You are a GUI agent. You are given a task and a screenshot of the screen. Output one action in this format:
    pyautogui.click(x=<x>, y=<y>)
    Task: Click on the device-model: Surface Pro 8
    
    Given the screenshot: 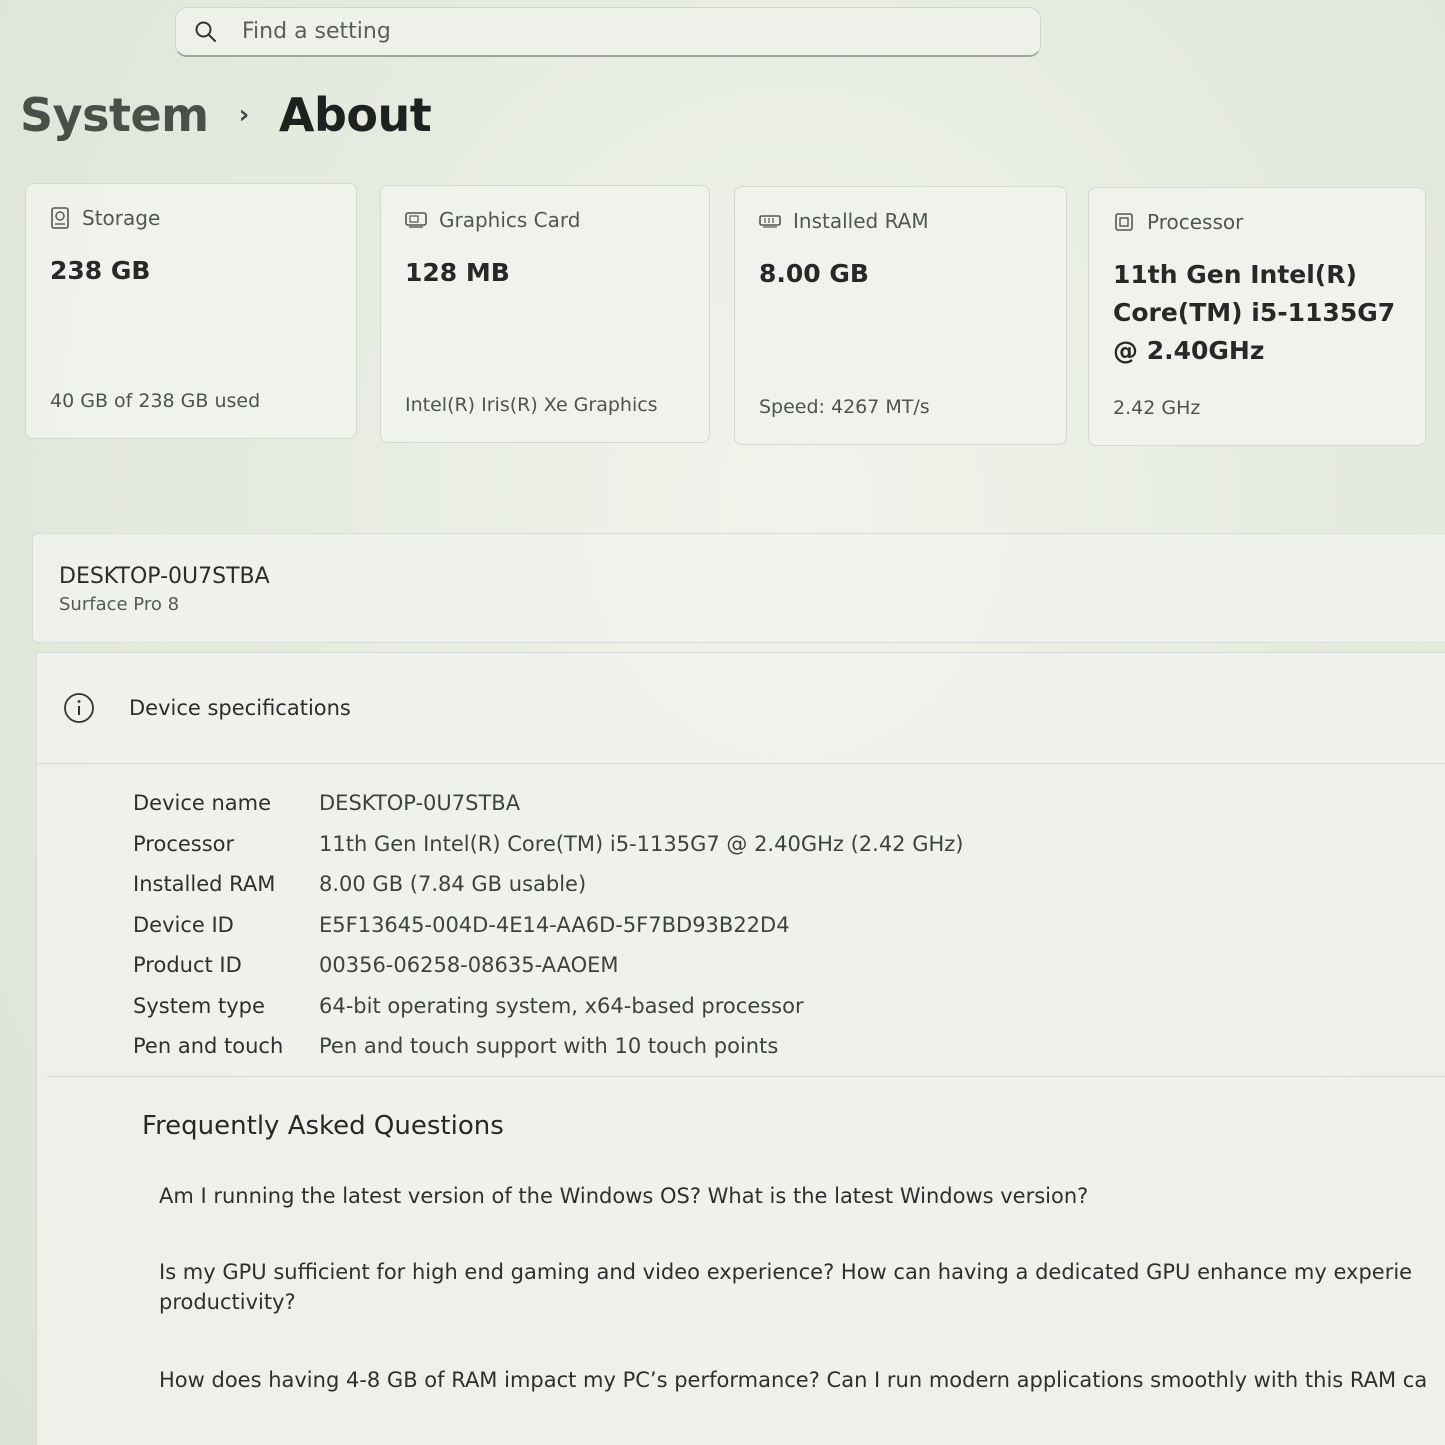 What is the action you would take?
    pyautogui.click(x=119, y=604)
    